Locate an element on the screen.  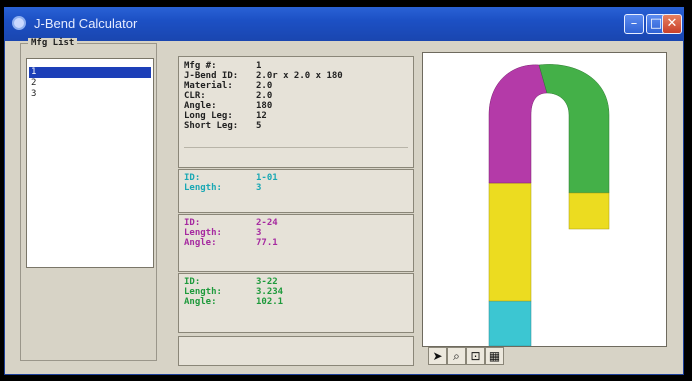
pipe-render is located at coordinates (549, 205).